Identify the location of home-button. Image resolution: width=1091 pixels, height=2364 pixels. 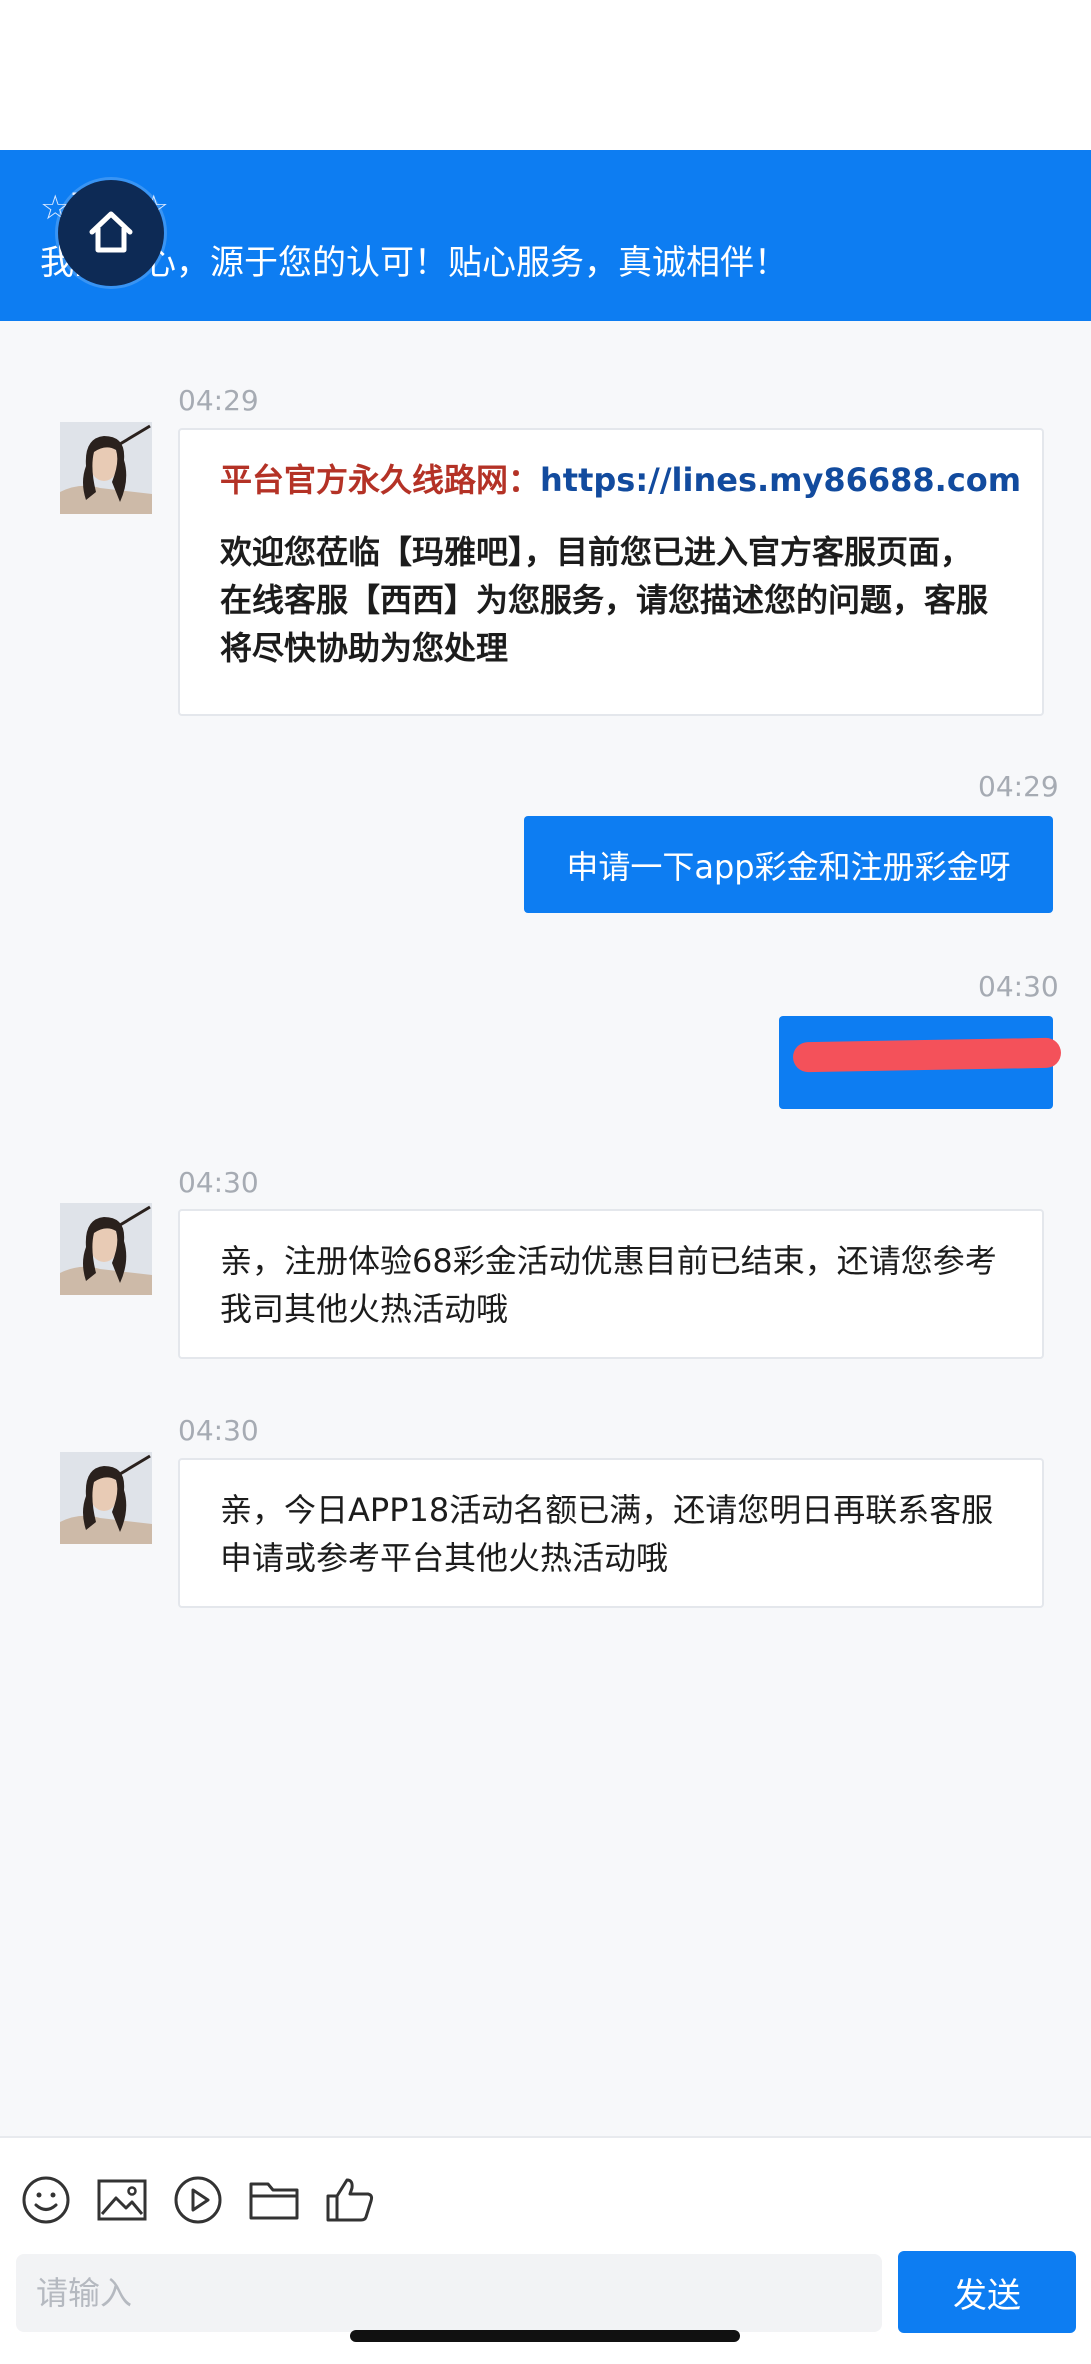
(111, 233).